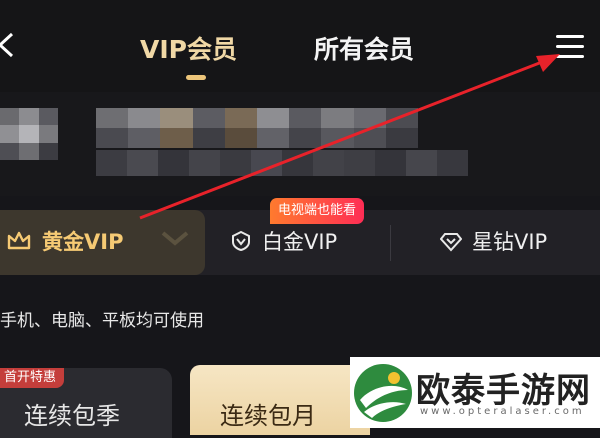 The height and width of the screenshot is (438, 600). I want to click on watermark-logo-icon, so click(383, 393).